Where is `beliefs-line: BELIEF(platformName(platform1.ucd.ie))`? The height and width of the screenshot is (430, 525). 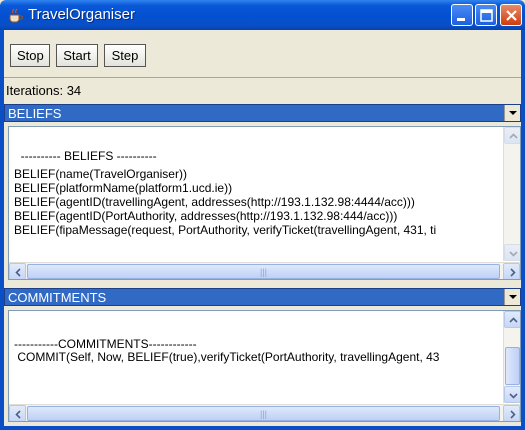 beliefs-line: BELIEF(platformName(platform1.ucd.ie)) is located at coordinates (123, 188).